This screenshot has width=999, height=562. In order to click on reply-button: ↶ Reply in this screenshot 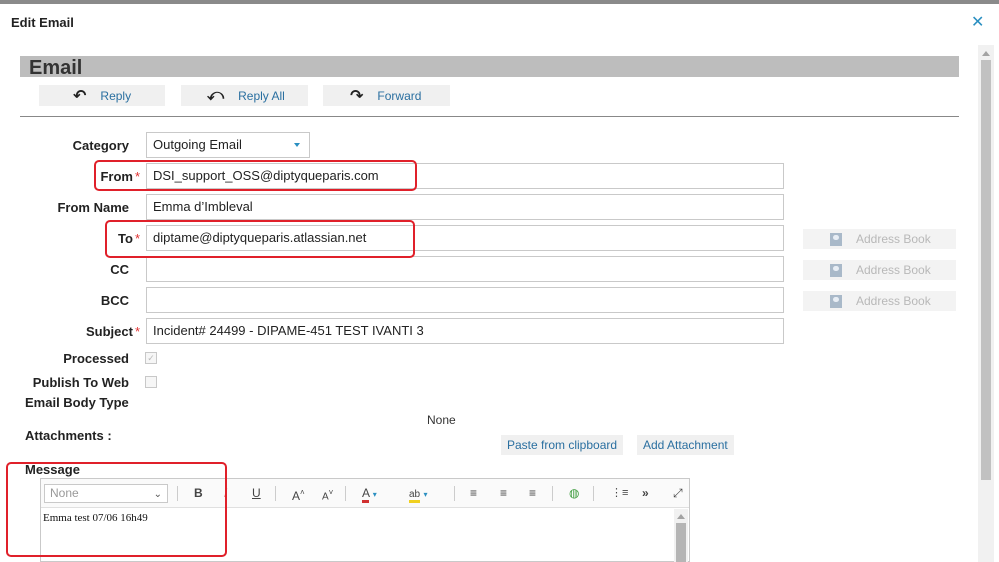, I will do `click(102, 95)`.